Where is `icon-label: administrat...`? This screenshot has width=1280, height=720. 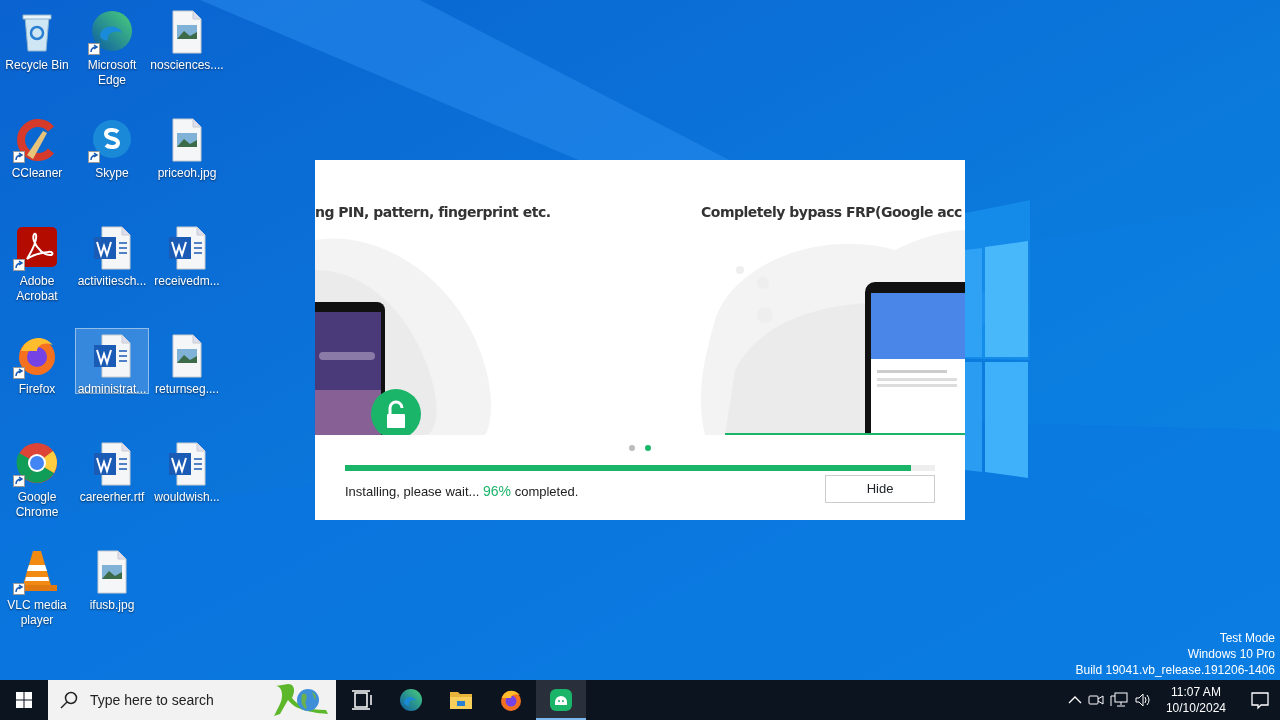
icon-label: administrat... is located at coordinates (112, 389).